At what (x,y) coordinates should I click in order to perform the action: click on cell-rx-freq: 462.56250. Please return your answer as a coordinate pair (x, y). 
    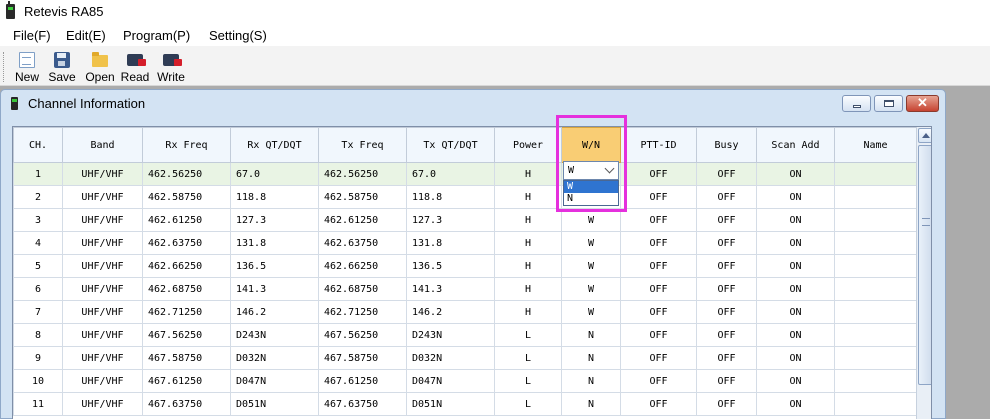
    Looking at the image, I should click on (186, 174).